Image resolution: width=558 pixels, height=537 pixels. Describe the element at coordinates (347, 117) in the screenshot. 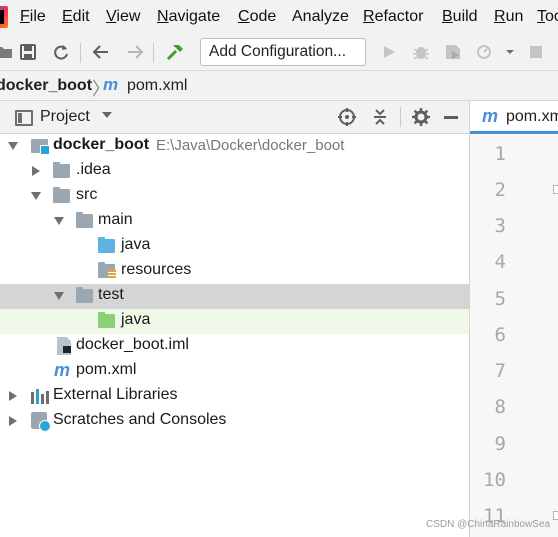

I see `locate-target-icon` at that location.